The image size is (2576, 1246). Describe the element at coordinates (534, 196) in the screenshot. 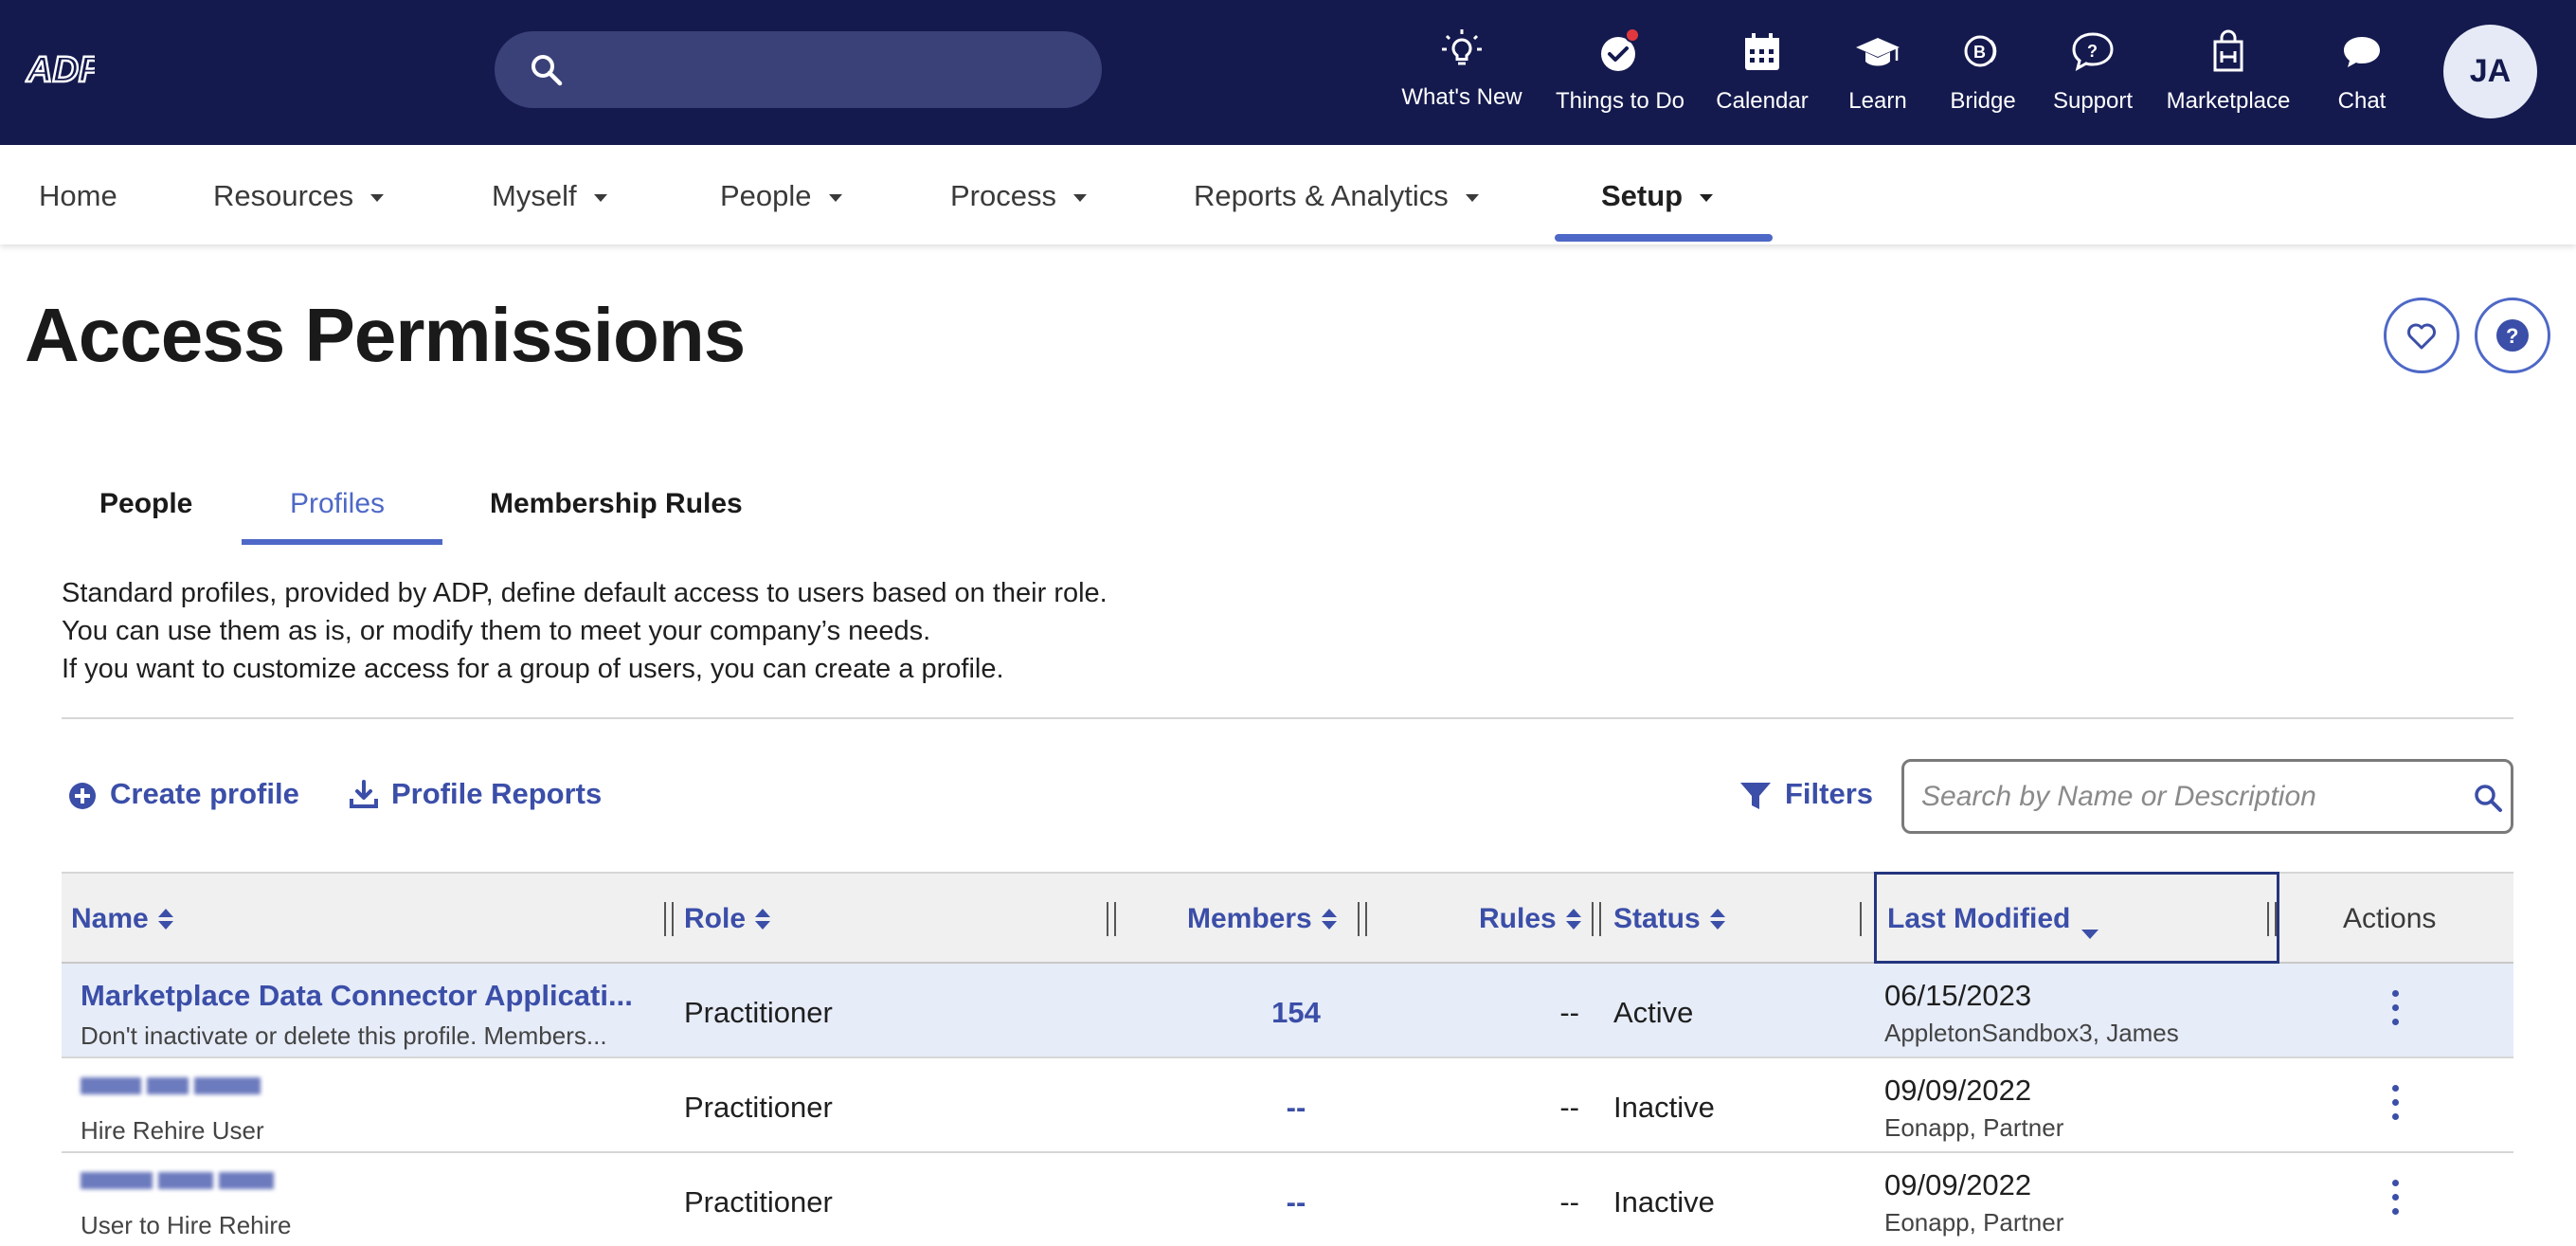

I see `nav-myself-label: Myself` at that location.